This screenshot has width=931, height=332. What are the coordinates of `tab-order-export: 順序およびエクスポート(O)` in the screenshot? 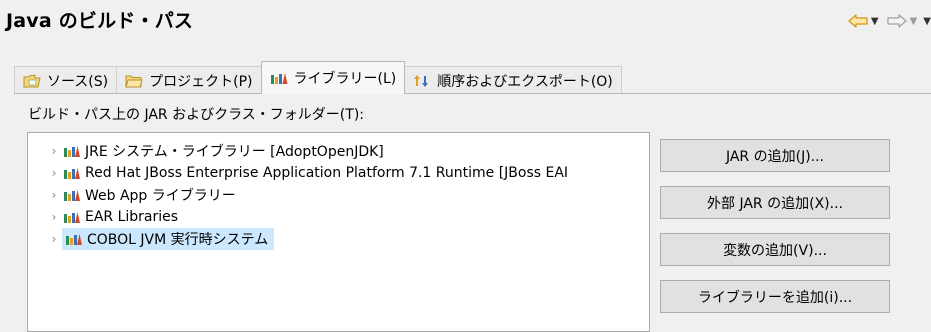 It's located at (513, 80).